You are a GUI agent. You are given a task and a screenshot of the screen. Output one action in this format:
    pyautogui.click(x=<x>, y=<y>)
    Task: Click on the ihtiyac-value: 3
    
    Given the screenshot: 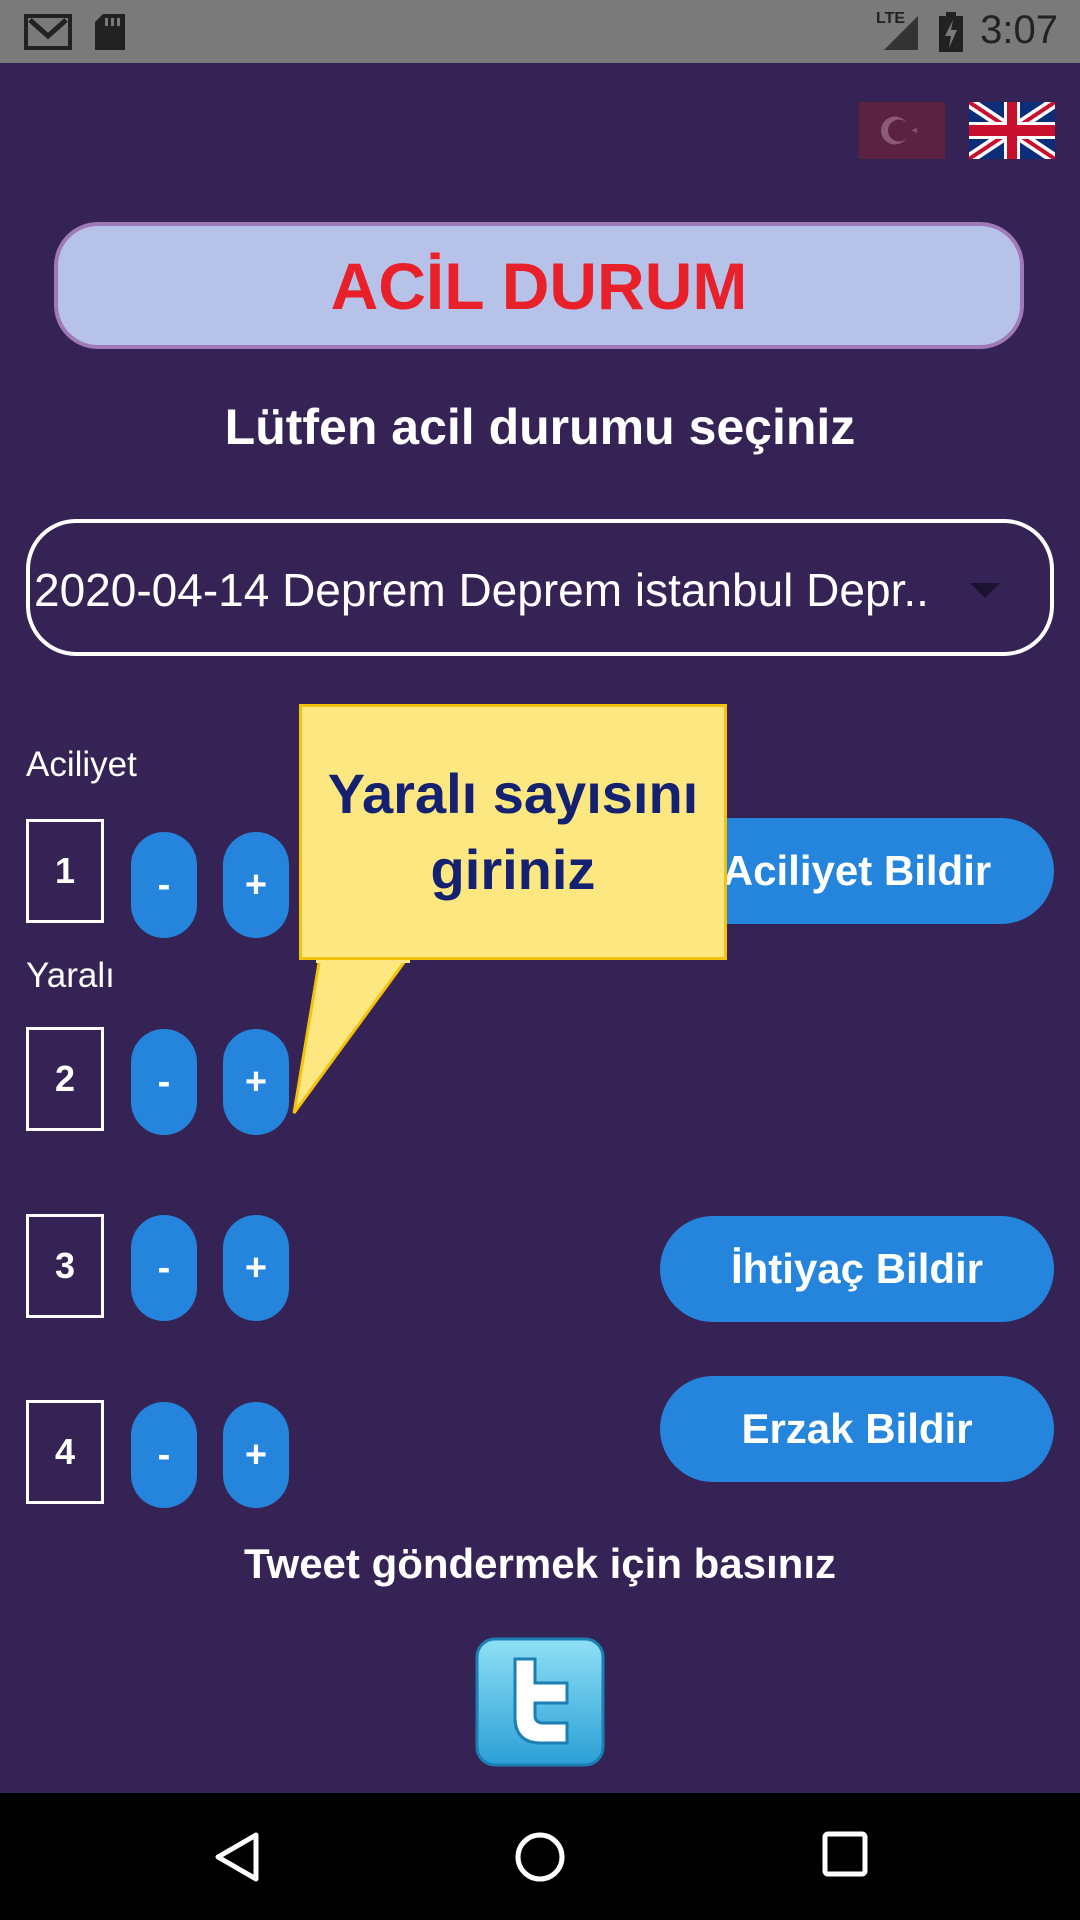 What is the action you would take?
    pyautogui.click(x=65, y=1266)
    